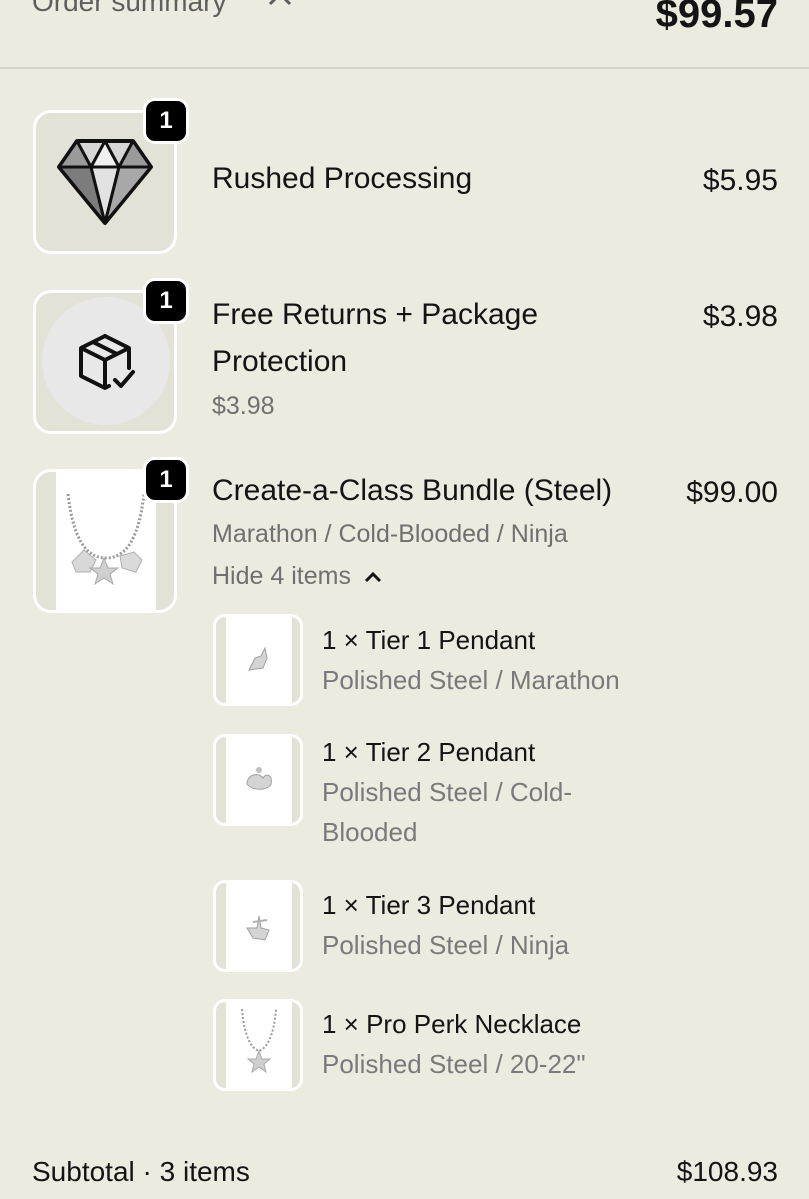 The width and height of the screenshot is (809, 1199). Describe the element at coordinates (732, 492) in the screenshot. I see `item-price: $99.00` at that location.